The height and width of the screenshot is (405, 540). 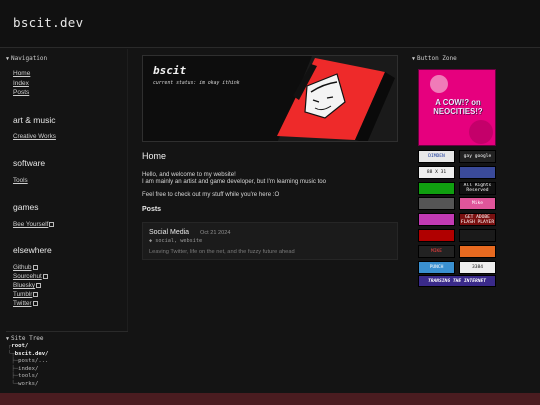 I want to click on banner-status: current status: im okay ithink, so click(x=196, y=83).